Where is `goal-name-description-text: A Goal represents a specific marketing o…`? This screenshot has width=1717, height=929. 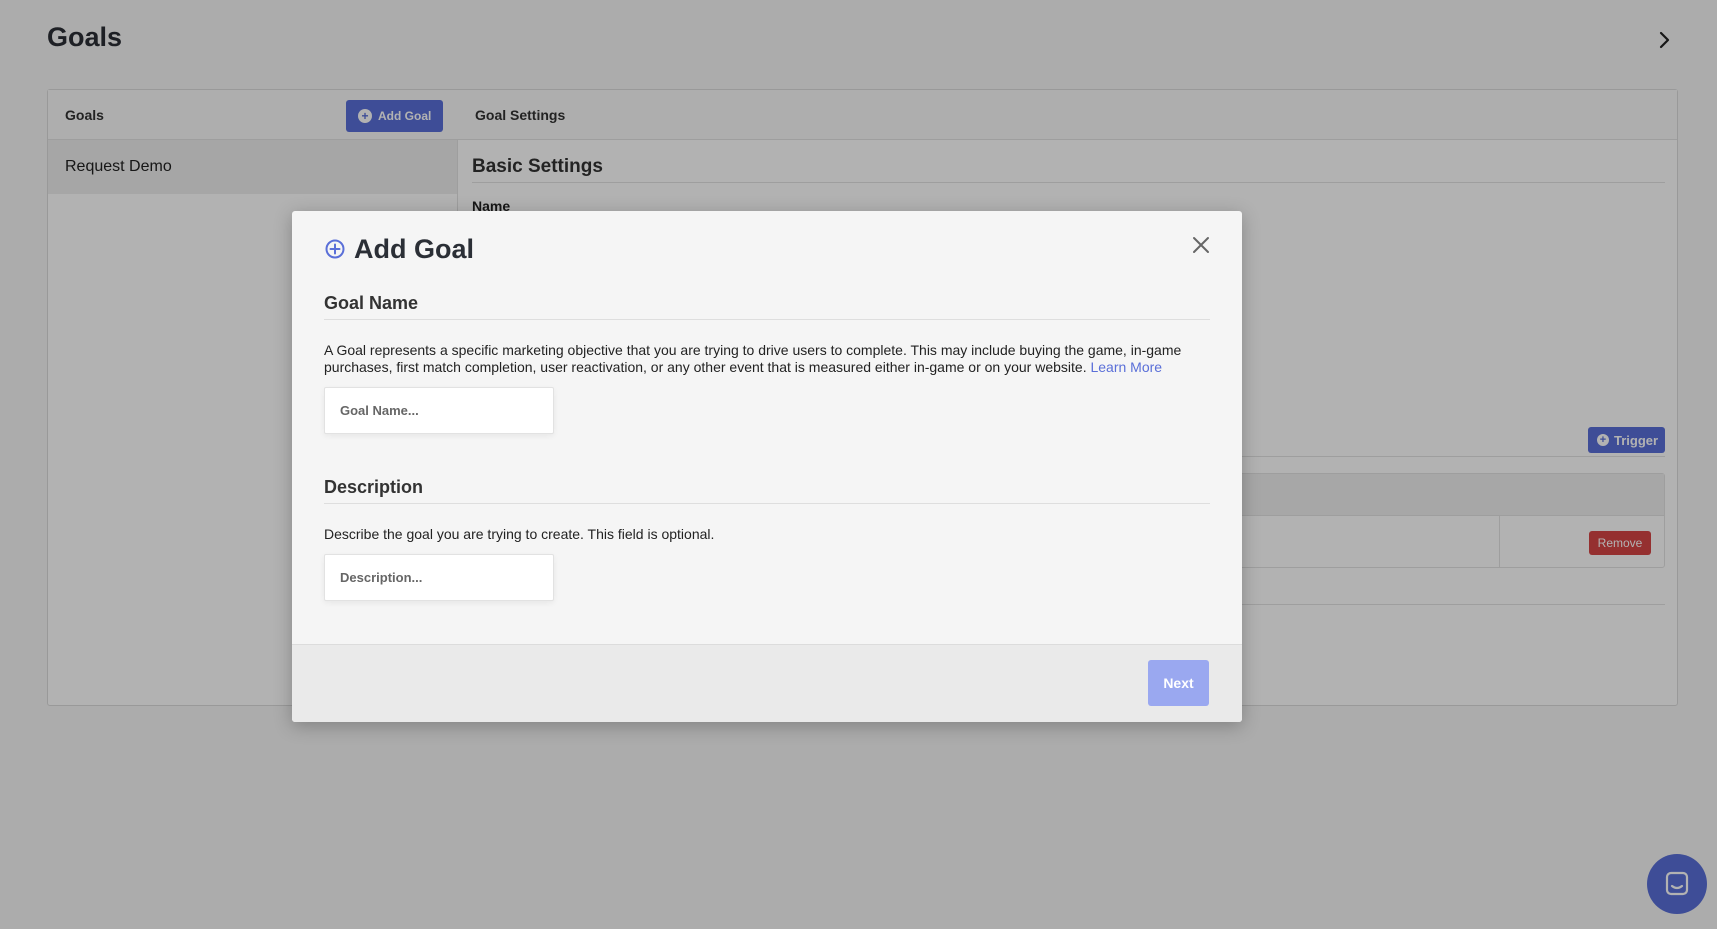 goal-name-description-text: A Goal represents a specific marketing o… is located at coordinates (753, 358).